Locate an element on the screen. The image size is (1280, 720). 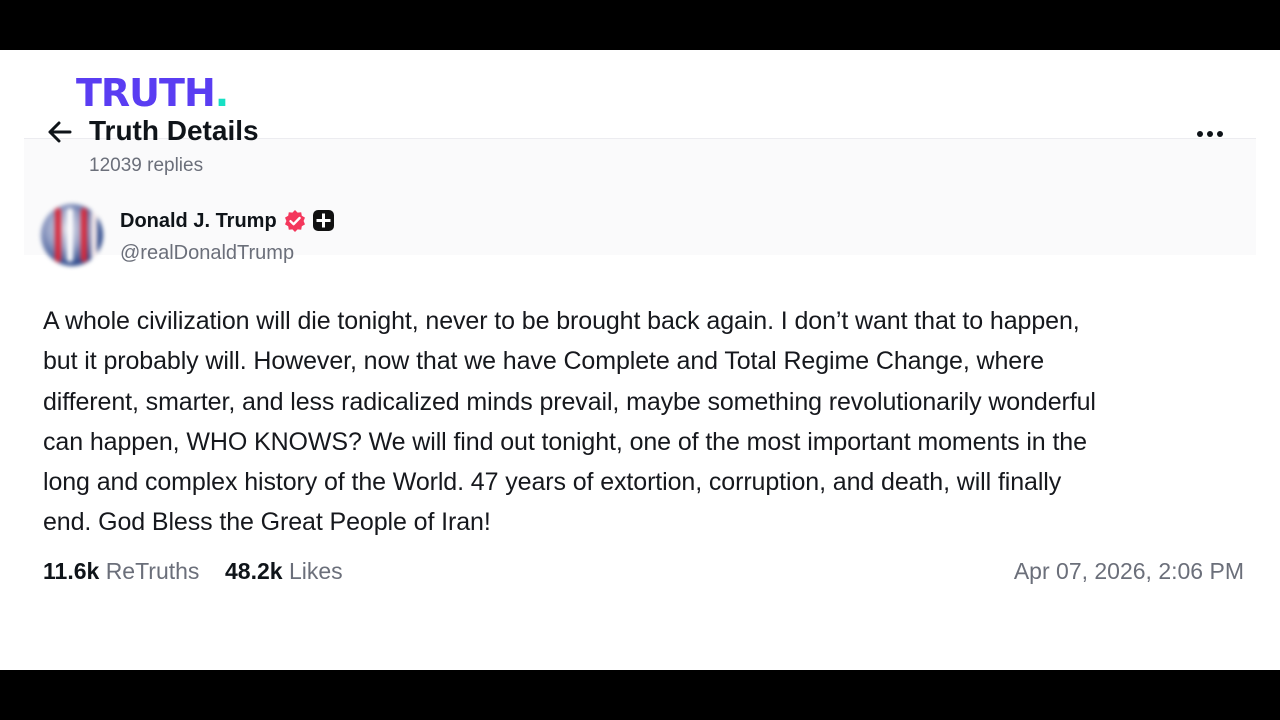
truth-logo: TRUTH. is located at coordinates (152, 93).